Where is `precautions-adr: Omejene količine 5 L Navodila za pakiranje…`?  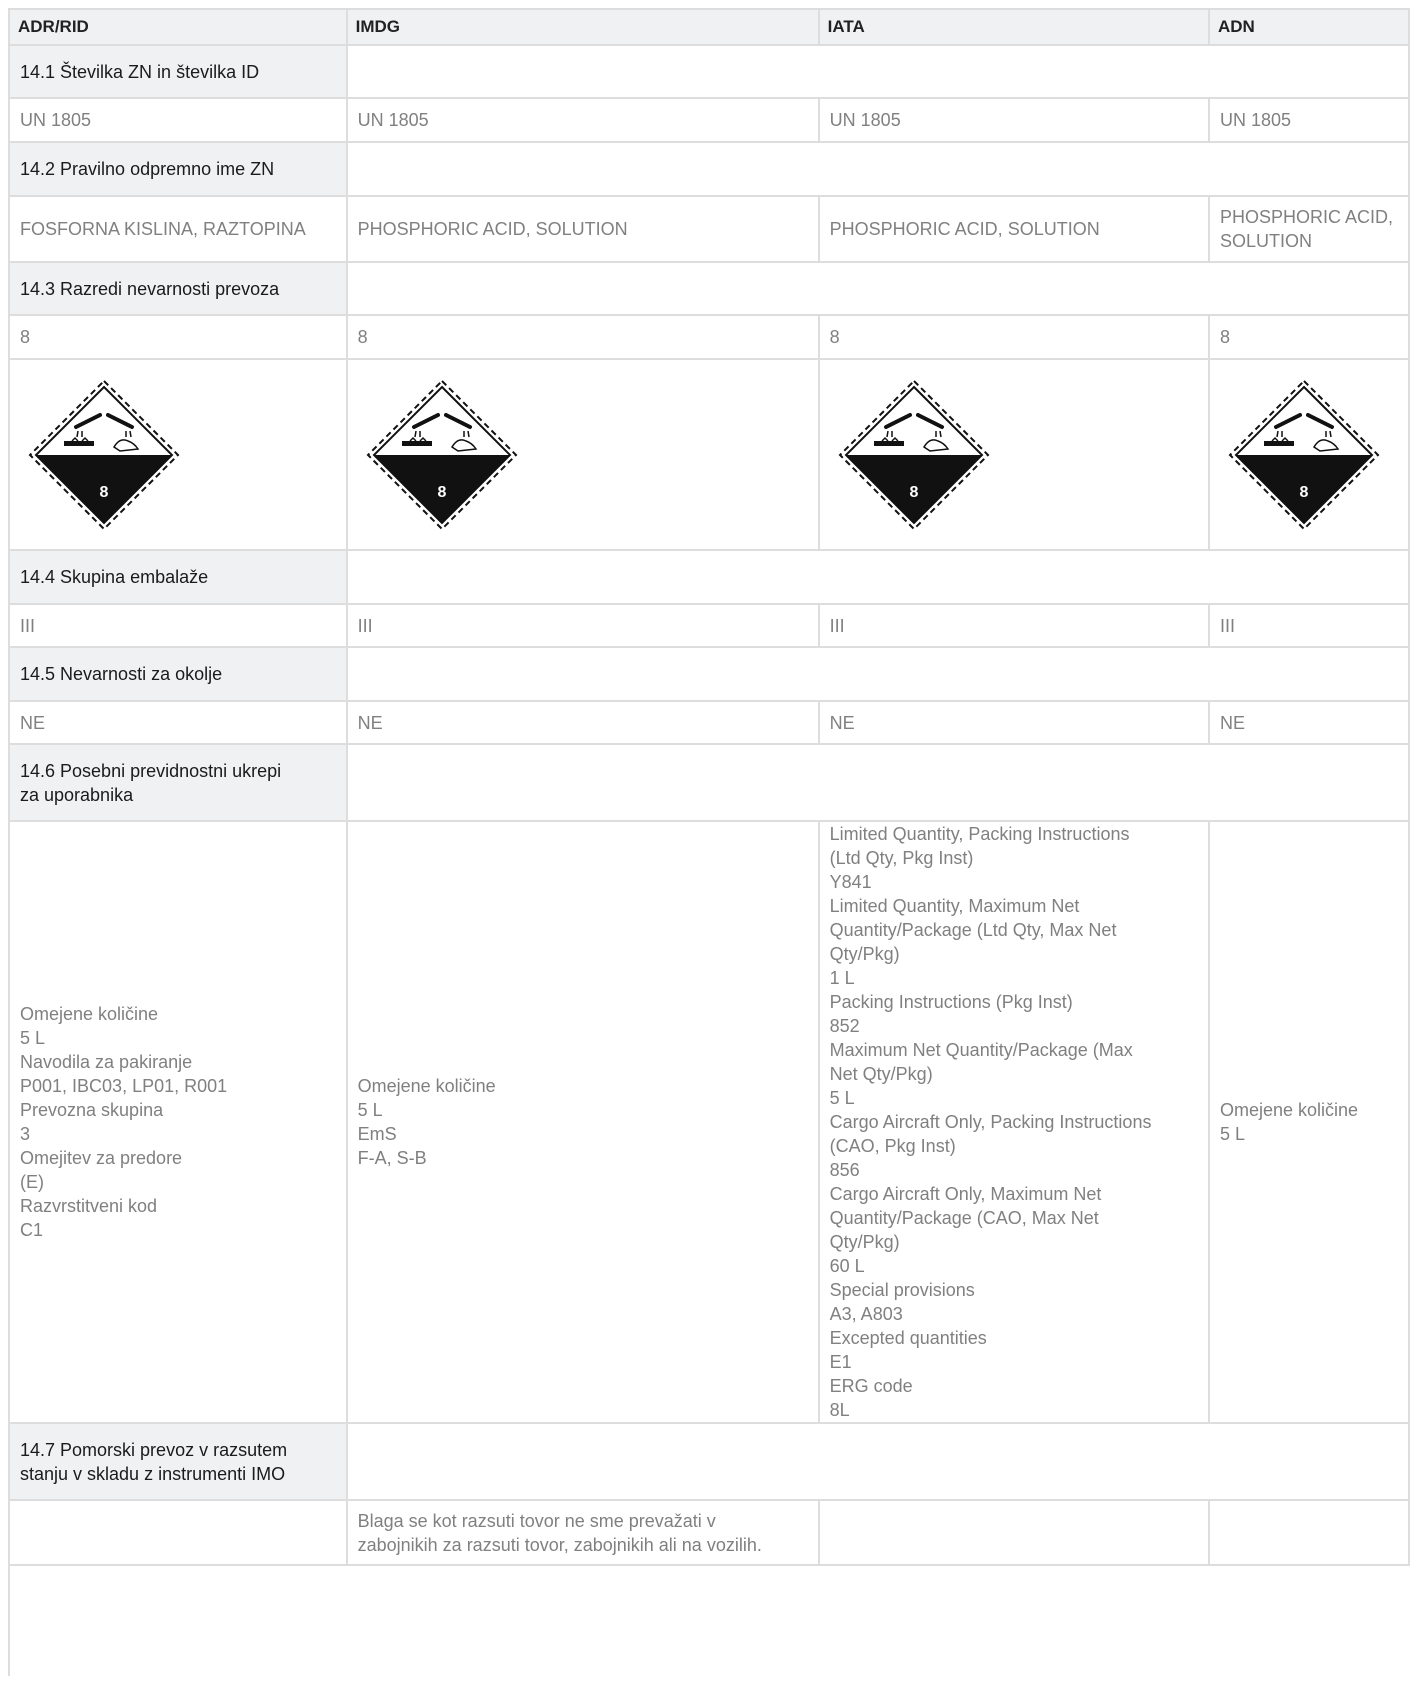
precautions-adr: Omejene količine 5 L Navodila za pakiranje… is located at coordinates (178, 1122).